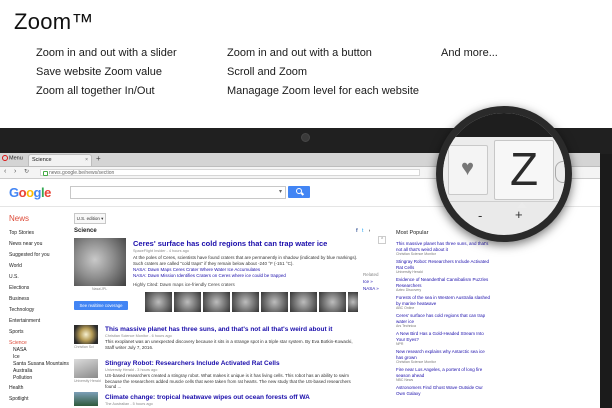 Image resolution: width=612 pixels, height=408 pixels. What do you see at coordinates (371, 288) in the screenshot?
I see `related-topic-link: NASA »` at bounding box center [371, 288].